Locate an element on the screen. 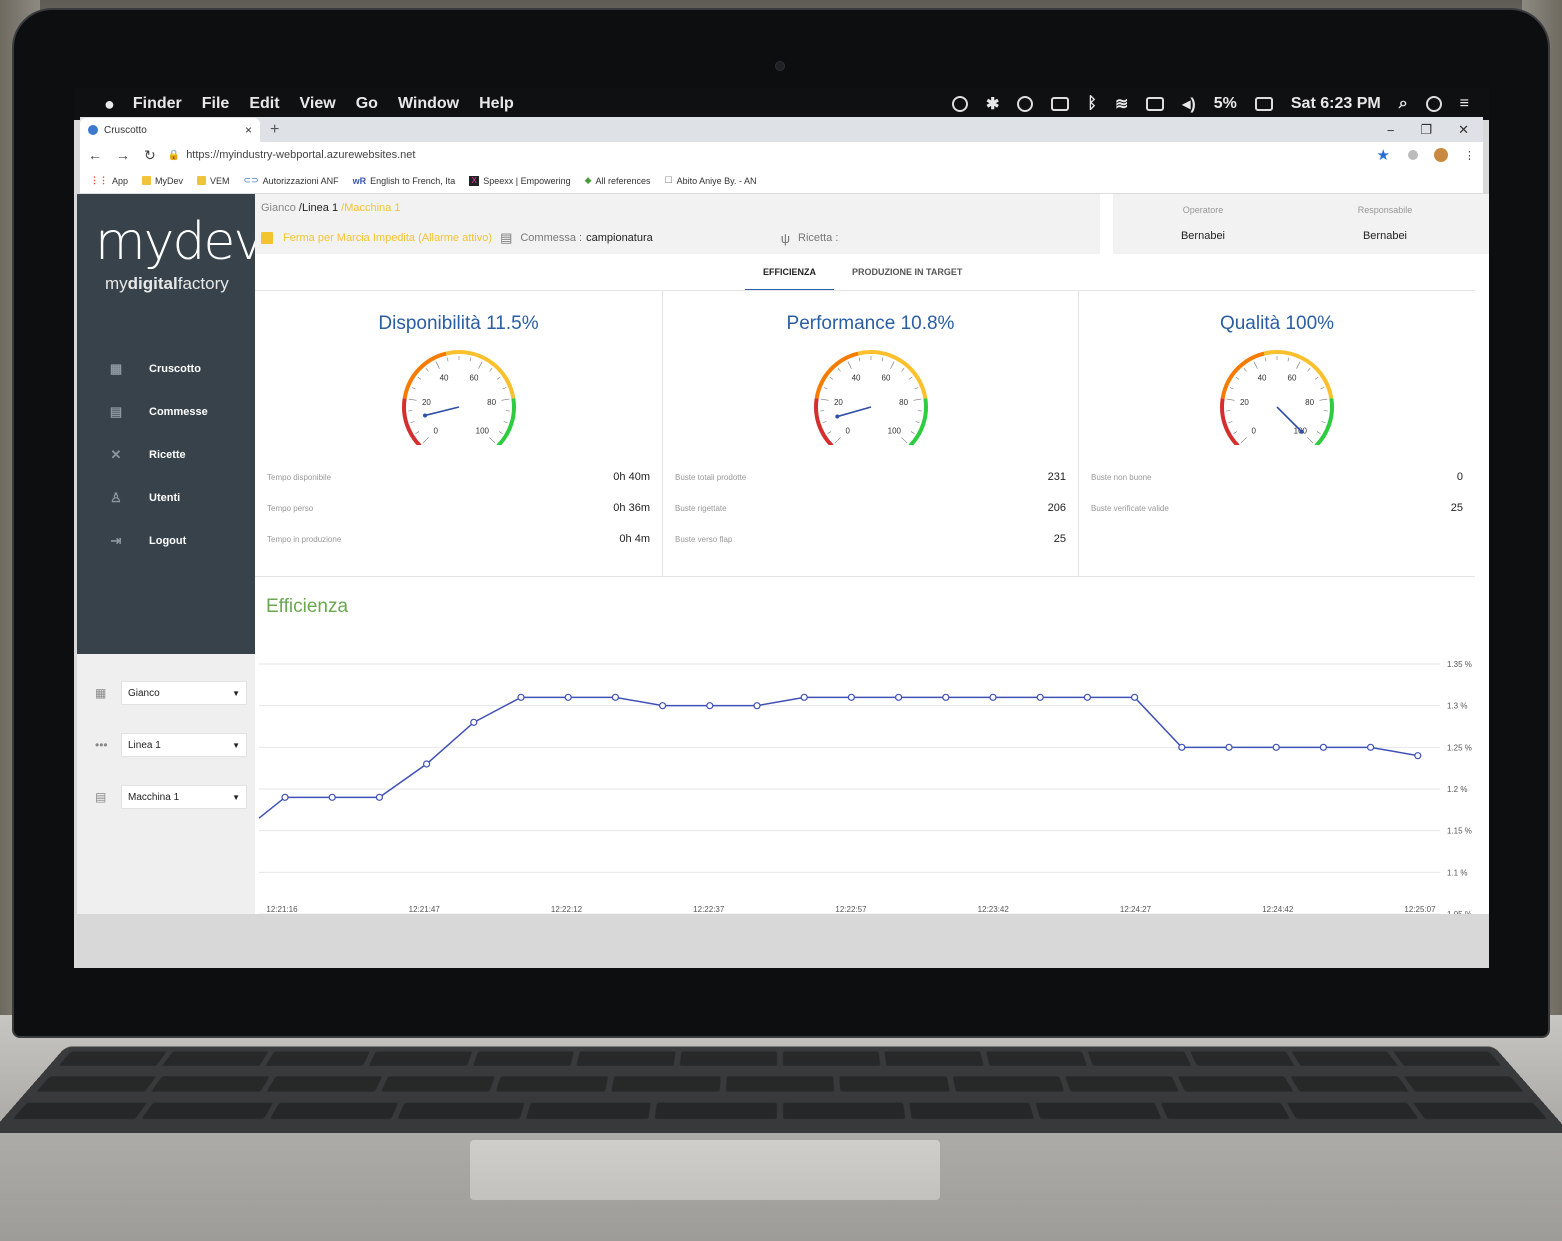  gauge-needle-tip is located at coordinates (1301, 431).